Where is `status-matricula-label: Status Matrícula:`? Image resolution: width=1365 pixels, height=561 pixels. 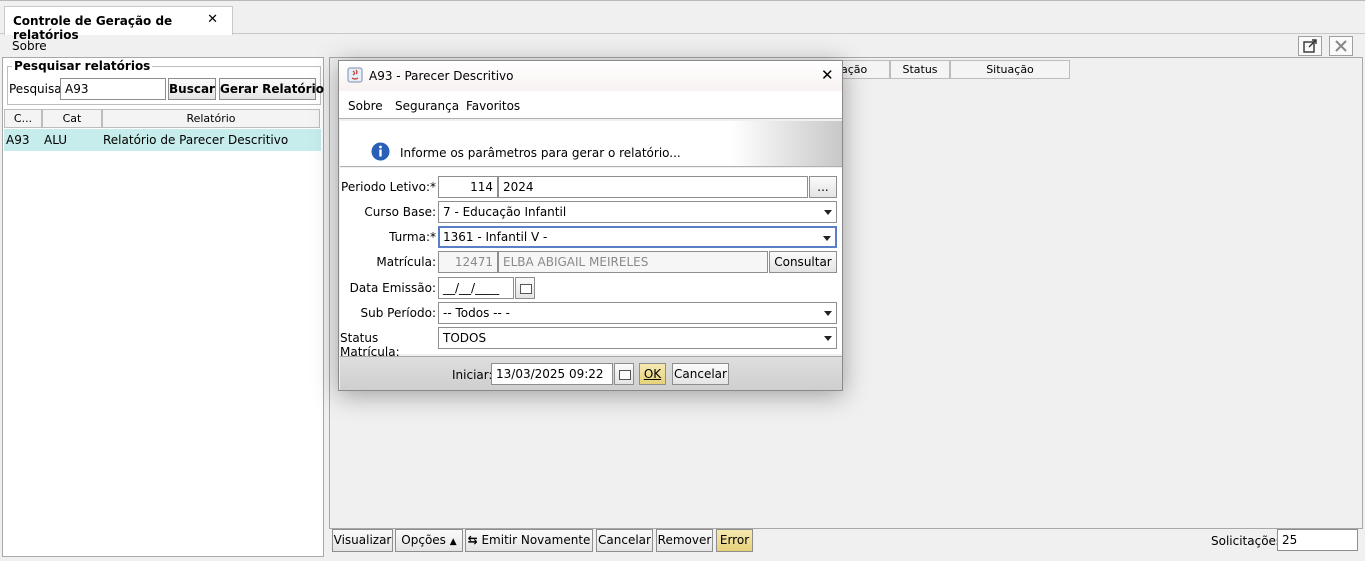
status-matricula-label: Status Matrícula: is located at coordinates (370, 345).